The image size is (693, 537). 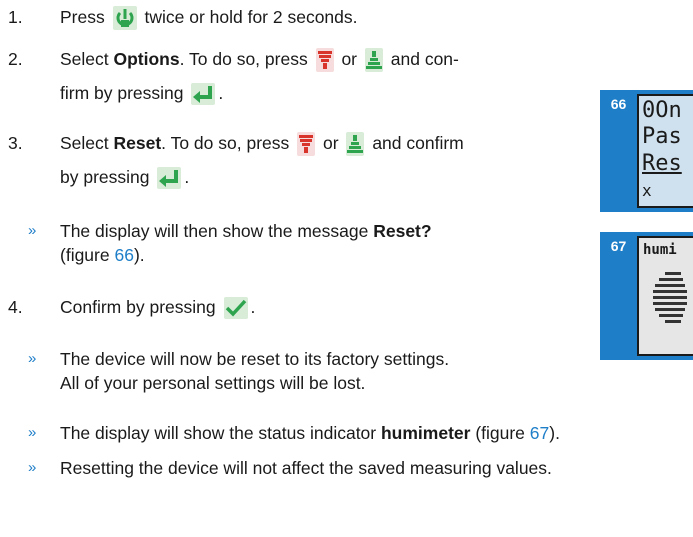 I want to click on step-text: Confirm by pressing ., so click(x=305, y=307).